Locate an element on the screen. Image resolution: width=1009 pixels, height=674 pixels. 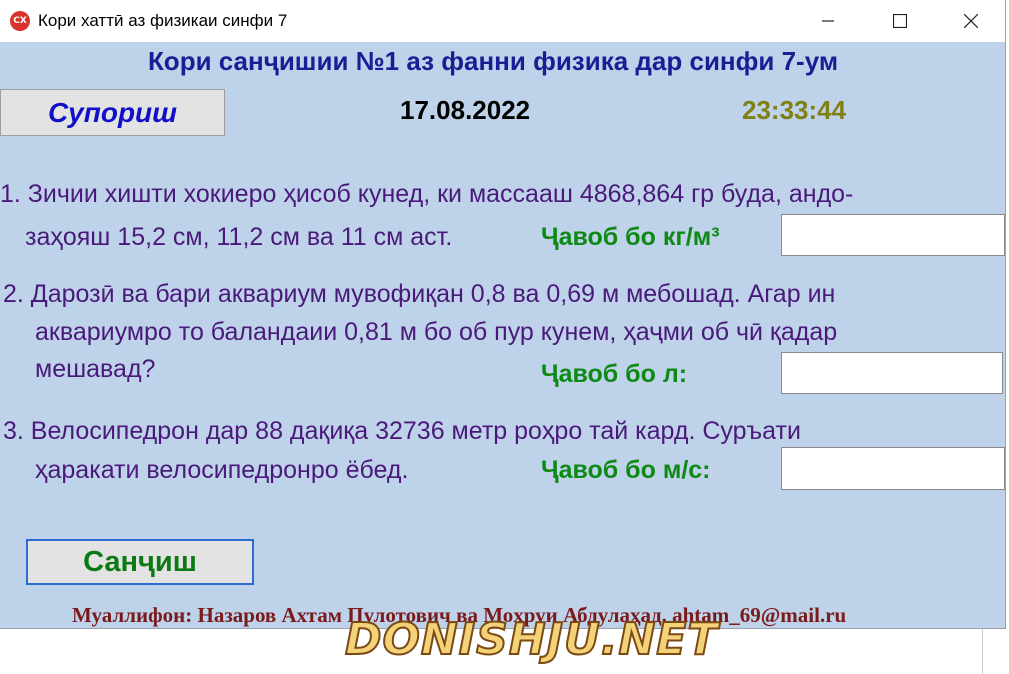
time-display: 23:33:44 is located at coordinates (794, 110).